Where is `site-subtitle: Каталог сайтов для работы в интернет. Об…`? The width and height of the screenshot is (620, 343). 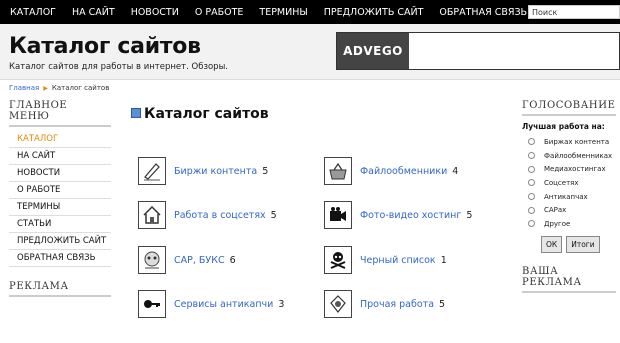
site-subtitle: Каталог сайтов для работы в интернет. Об… is located at coordinates (118, 67).